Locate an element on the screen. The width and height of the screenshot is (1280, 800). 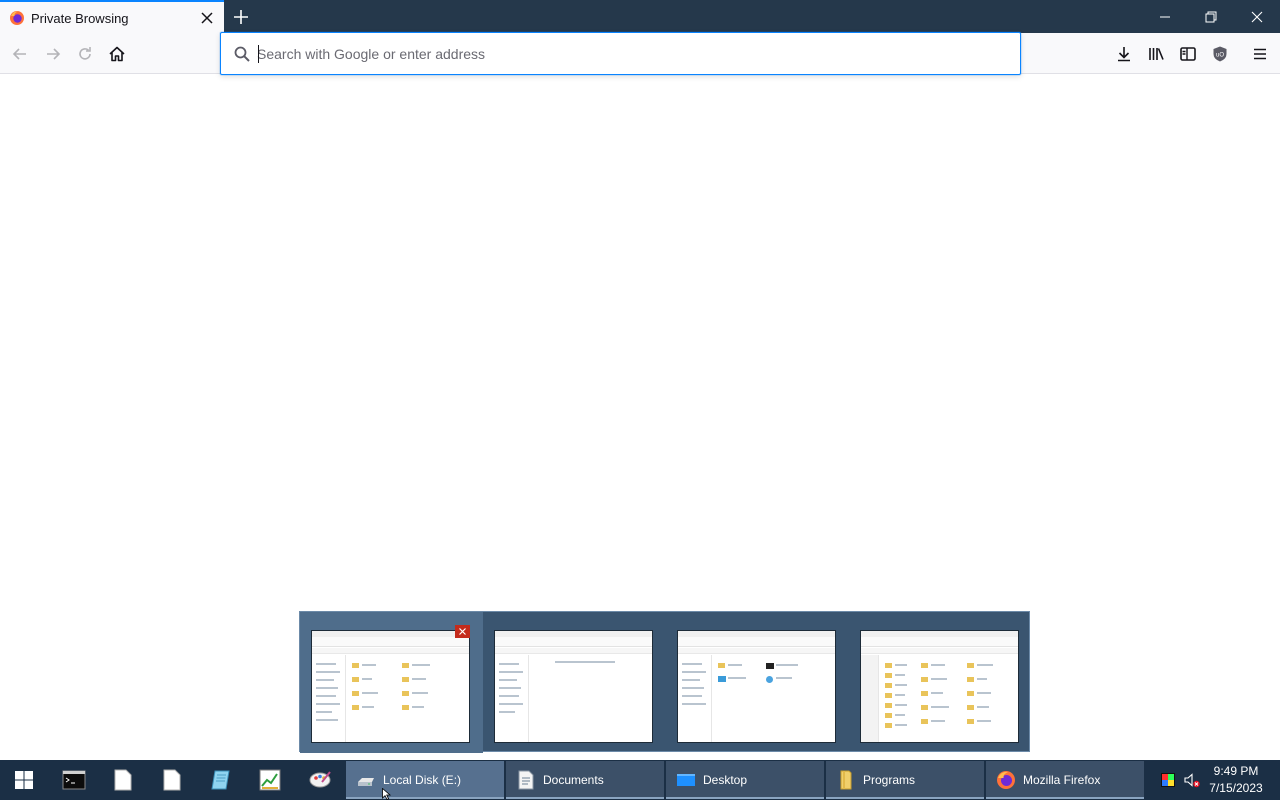
library-icon is located at coordinates (1156, 54).